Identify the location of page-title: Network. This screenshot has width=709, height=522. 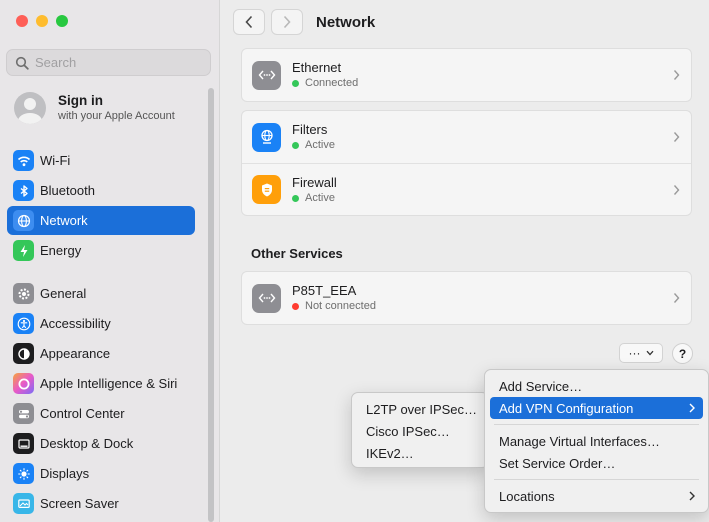
(346, 22).